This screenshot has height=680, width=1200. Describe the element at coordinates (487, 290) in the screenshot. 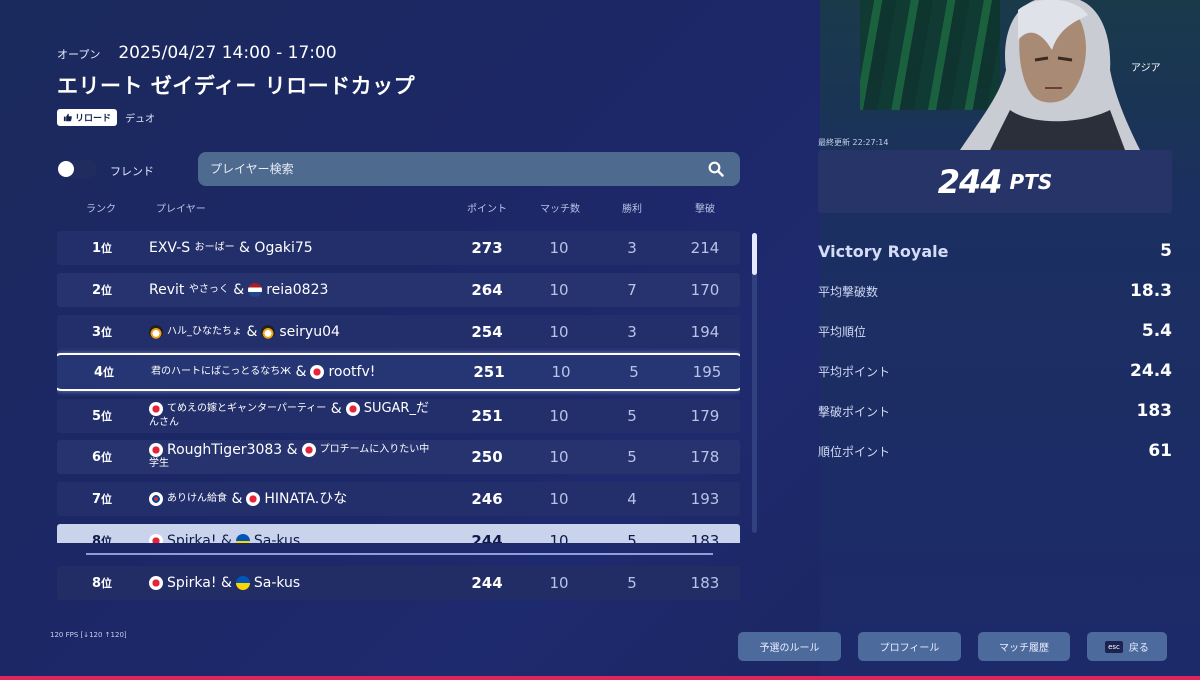

I see `points-cell: 264` at that location.